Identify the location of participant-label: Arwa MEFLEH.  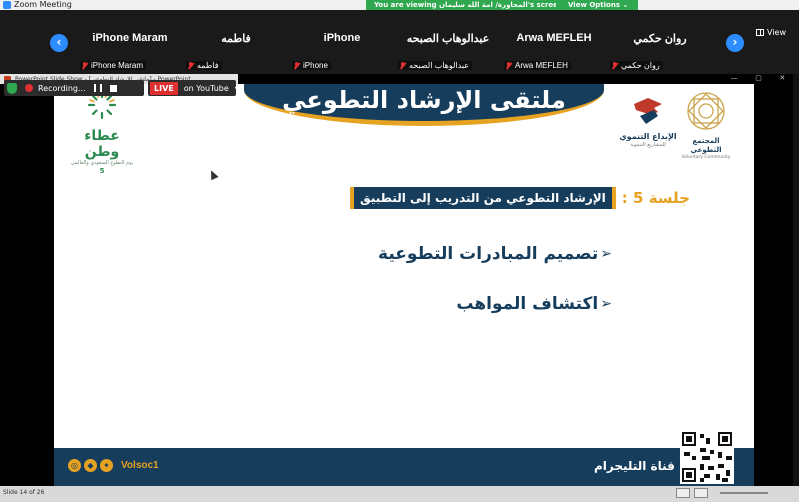
(537, 65).